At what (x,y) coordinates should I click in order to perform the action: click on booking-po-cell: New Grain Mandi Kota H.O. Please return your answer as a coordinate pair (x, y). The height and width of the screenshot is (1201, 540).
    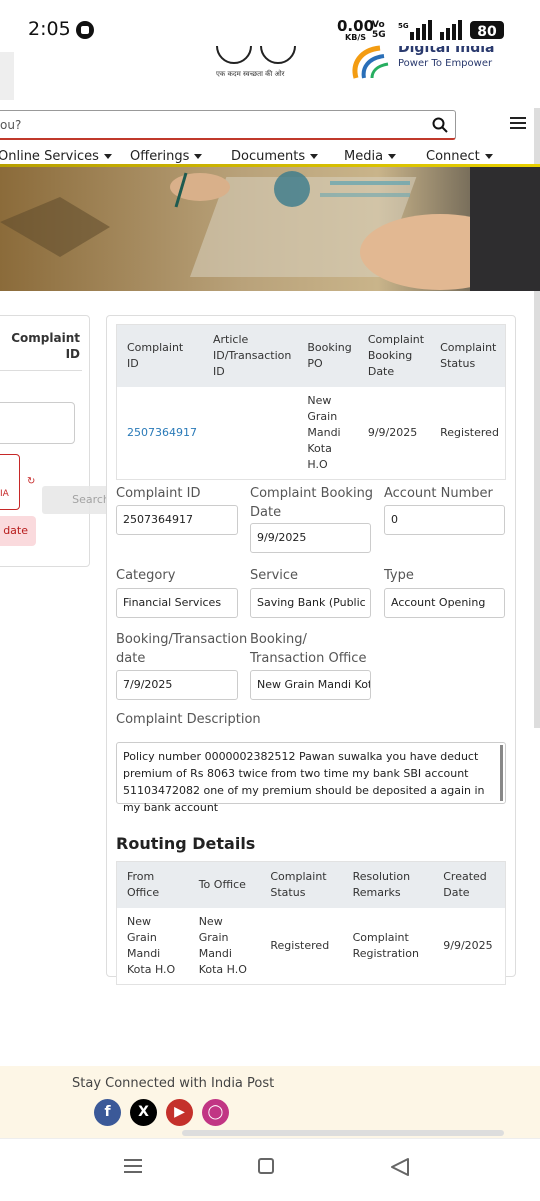
    Looking at the image, I should click on (327, 432).